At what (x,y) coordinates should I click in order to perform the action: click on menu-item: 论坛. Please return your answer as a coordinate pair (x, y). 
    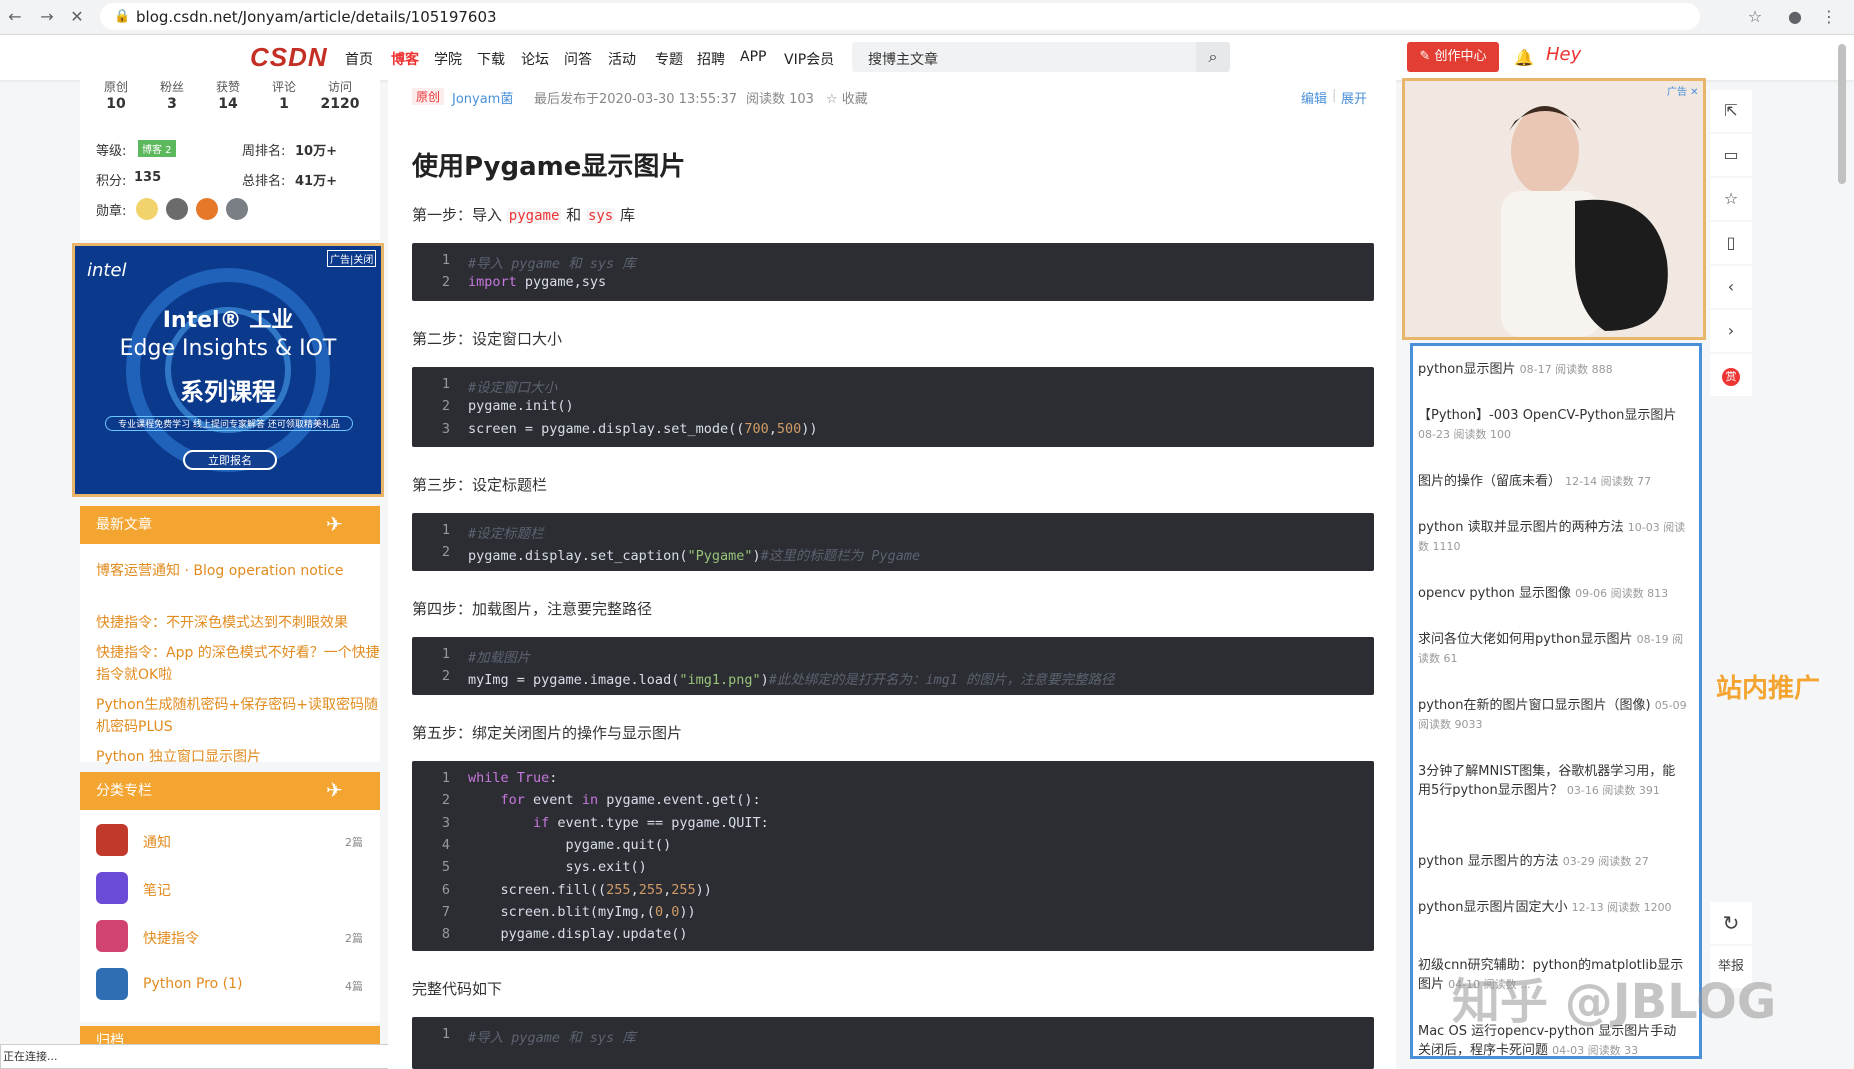
    Looking at the image, I should click on (535, 59).